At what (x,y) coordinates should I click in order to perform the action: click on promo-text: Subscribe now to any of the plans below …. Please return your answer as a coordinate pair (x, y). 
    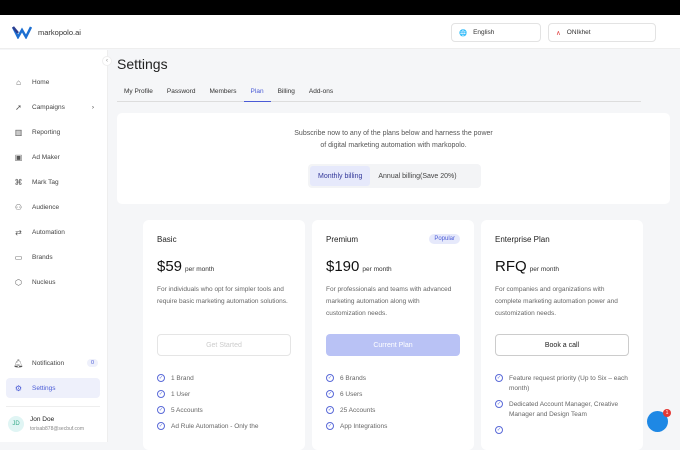
    Looking at the image, I should click on (393, 133).